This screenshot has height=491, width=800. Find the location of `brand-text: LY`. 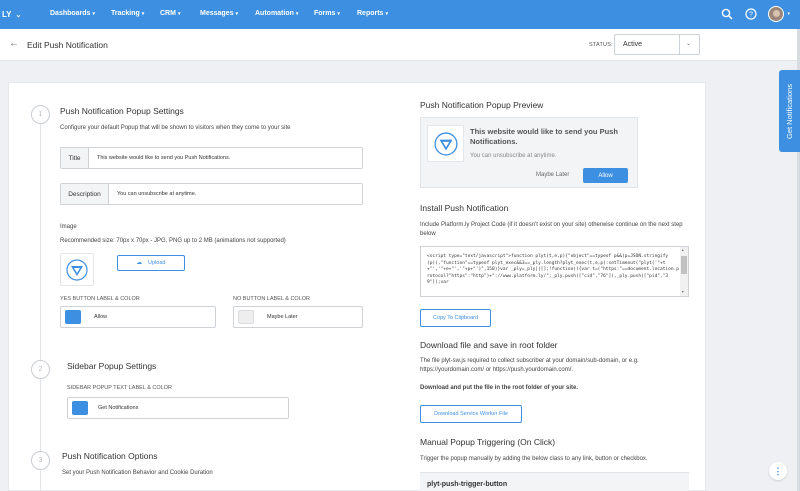

brand-text: LY is located at coordinates (7, 14).